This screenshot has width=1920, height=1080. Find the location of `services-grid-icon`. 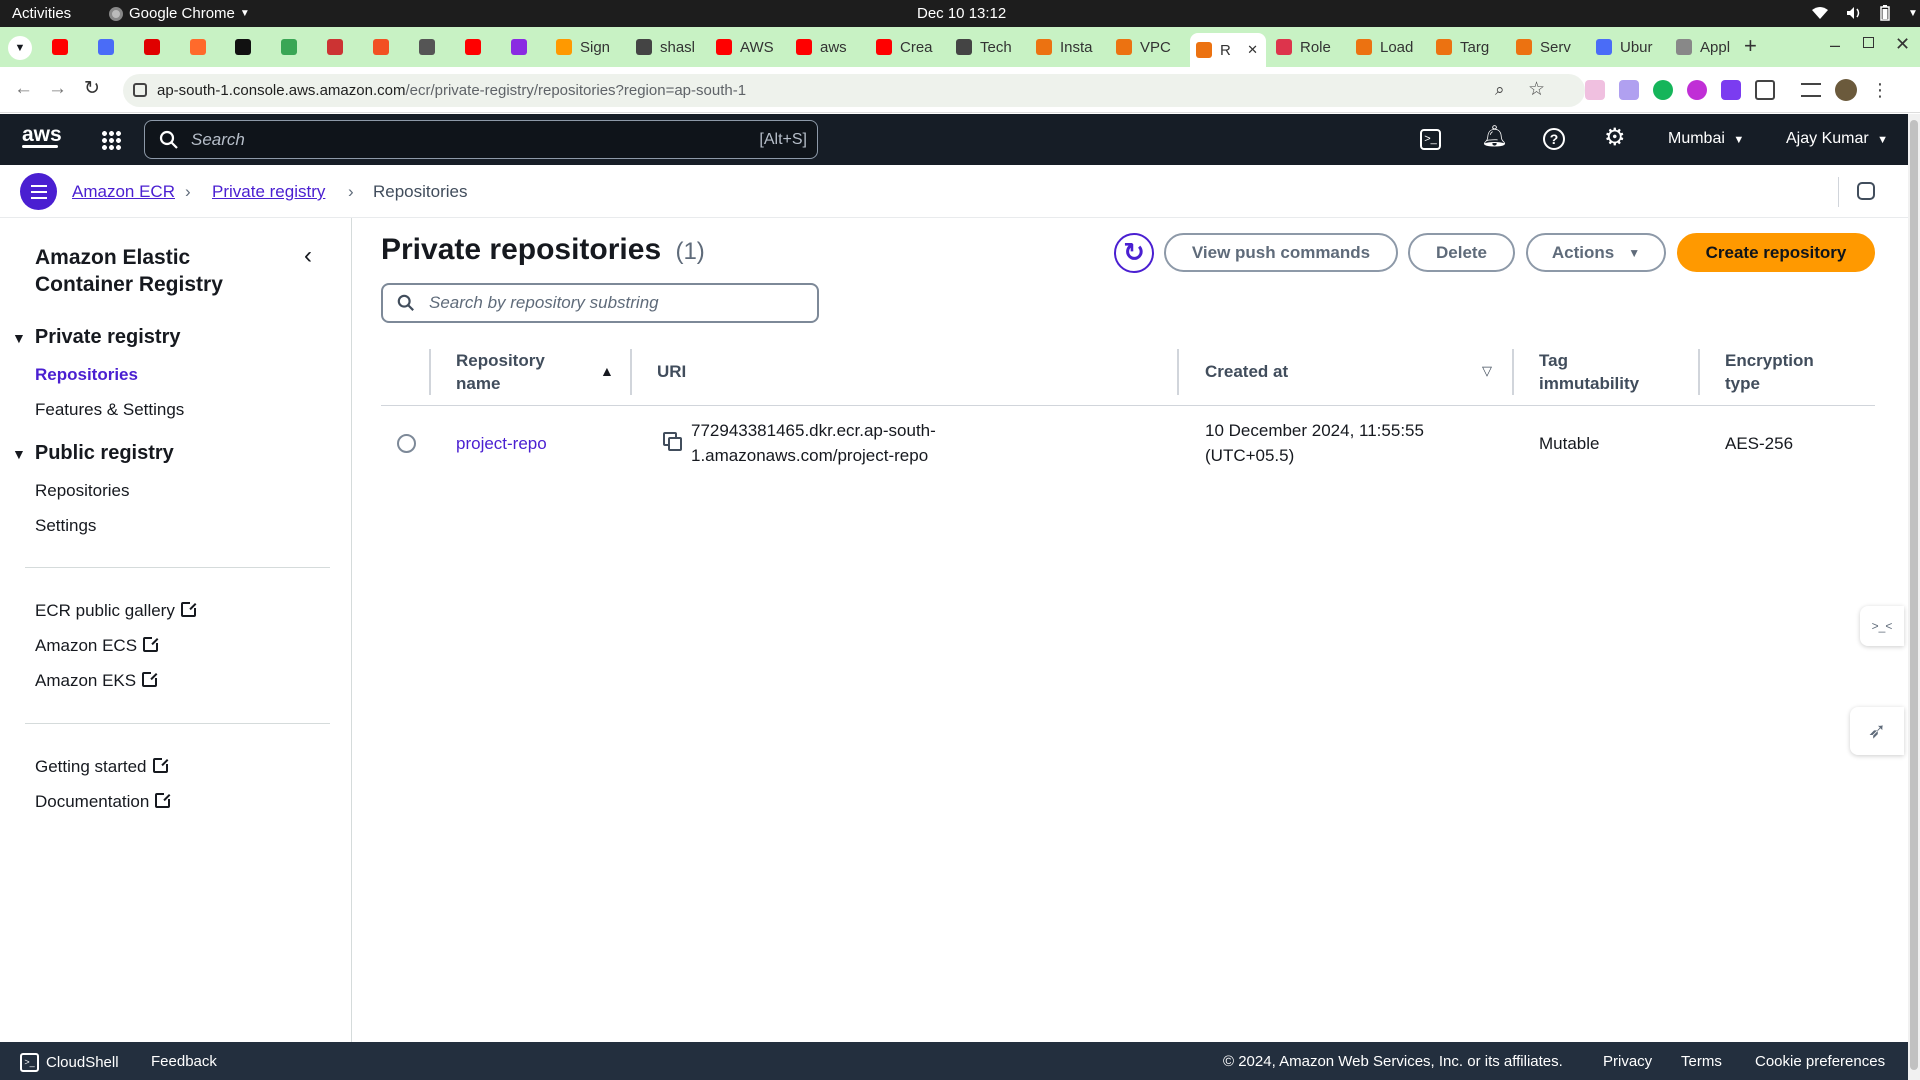

services-grid-icon is located at coordinates (111, 140).